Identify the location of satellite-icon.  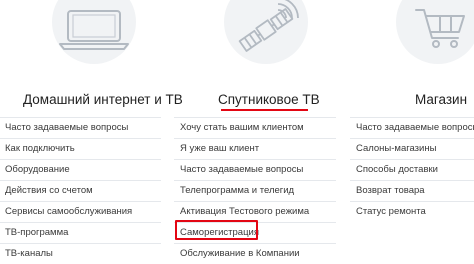
(268, 26).